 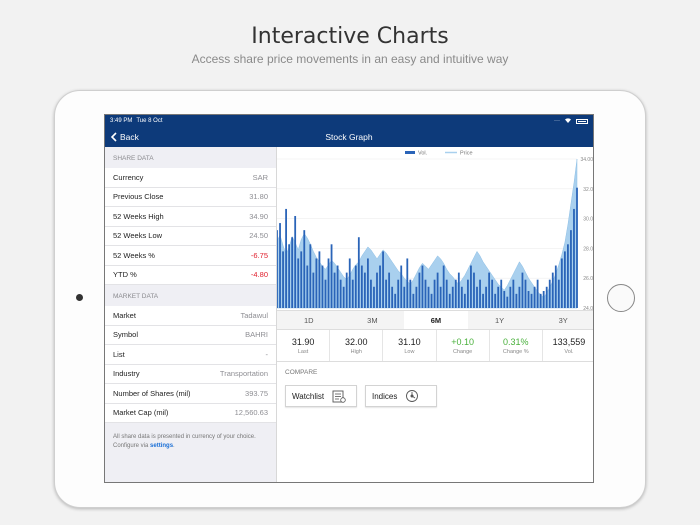 I want to click on tab-1y: 1Y, so click(x=500, y=320).